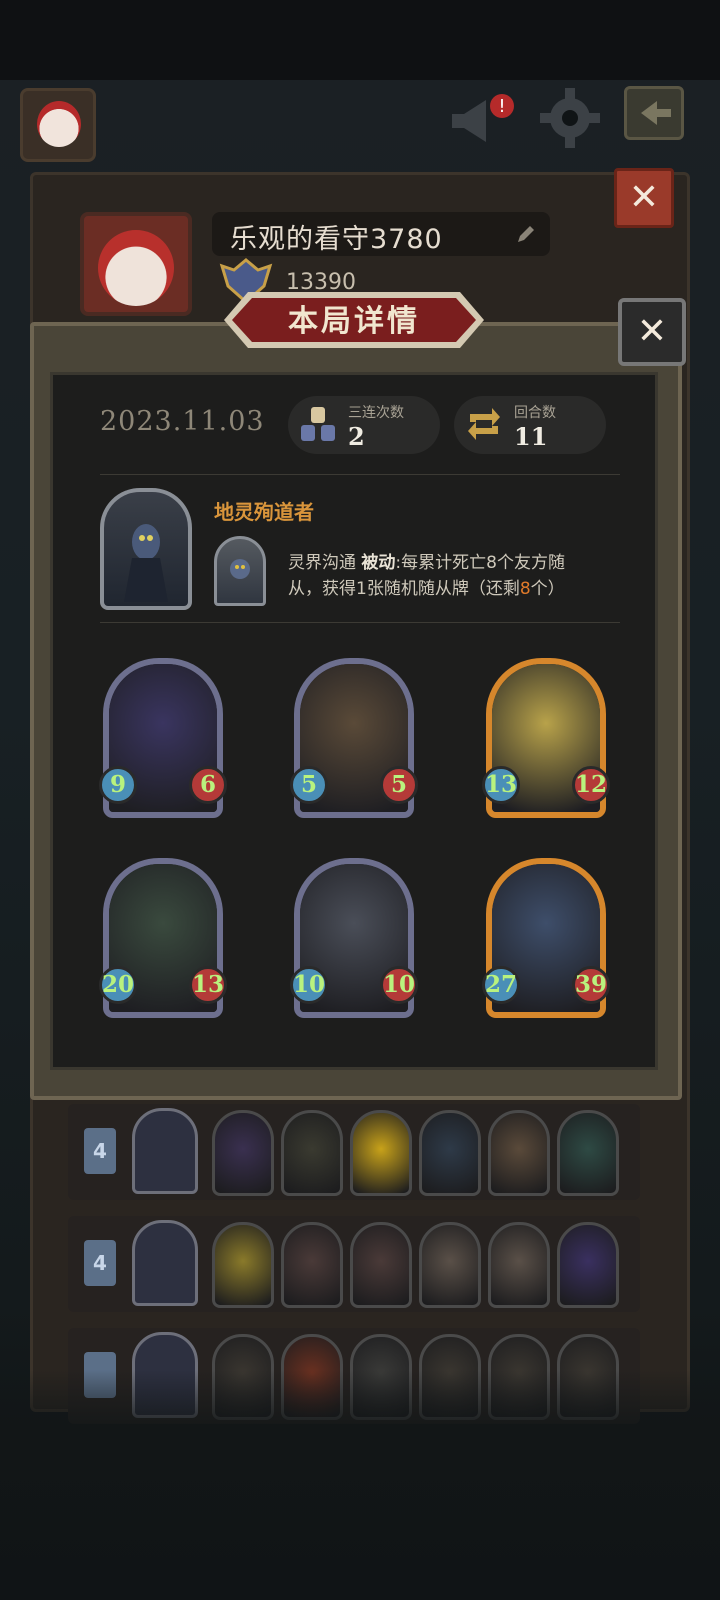  What do you see at coordinates (360, 1485) in the screenshot?
I see `bottom-fade` at bounding box center [360, 1485].